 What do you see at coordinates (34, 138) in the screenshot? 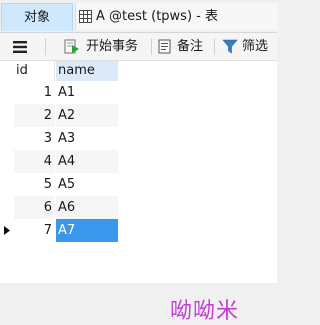
I see `cell-id: 3` at bounding box center [34, 138].